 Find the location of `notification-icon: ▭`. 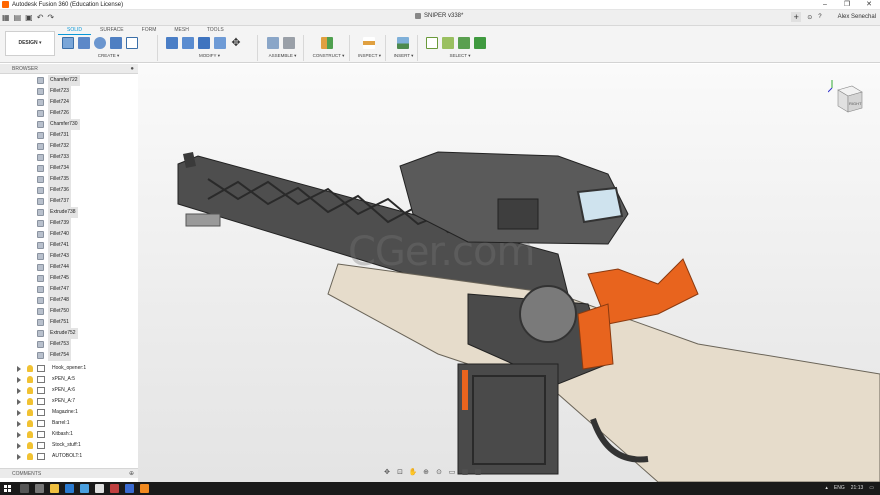

notification-icon: ▭ is located at coordinates (871, 488).